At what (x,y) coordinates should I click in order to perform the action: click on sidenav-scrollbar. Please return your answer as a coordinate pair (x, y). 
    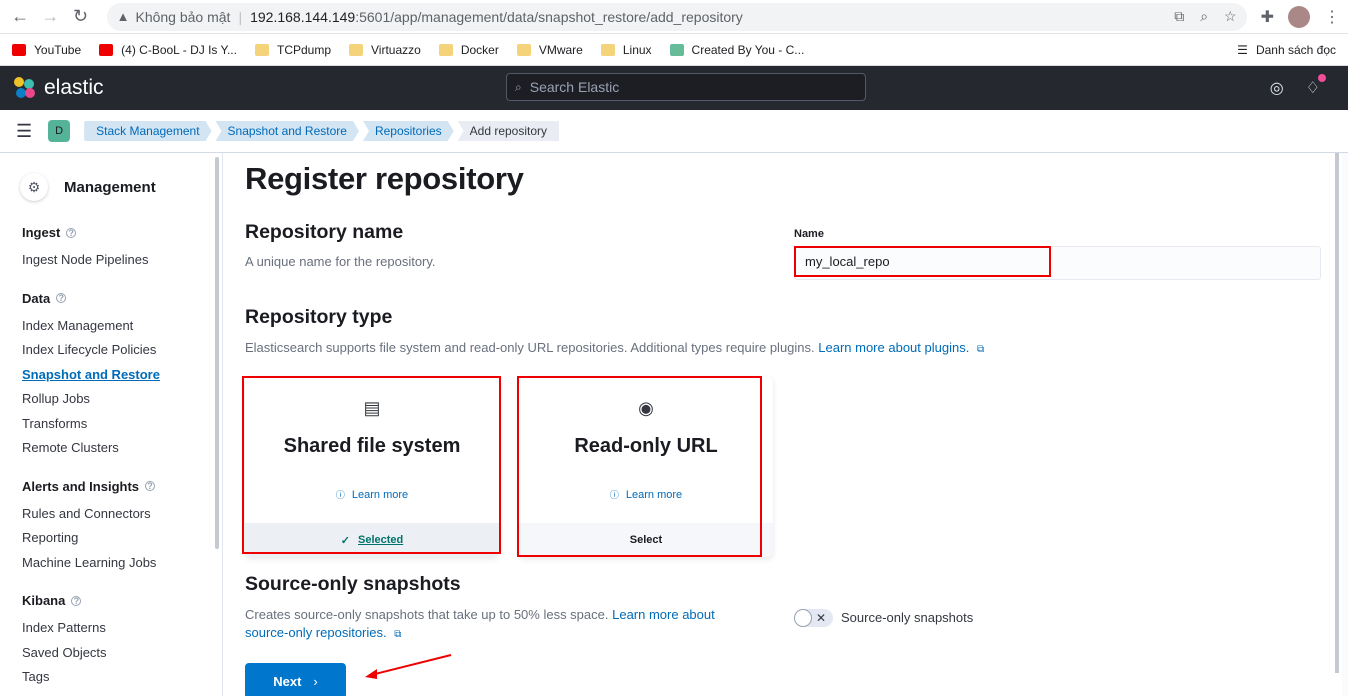
    Looking at the image, I should click on (217, 353).